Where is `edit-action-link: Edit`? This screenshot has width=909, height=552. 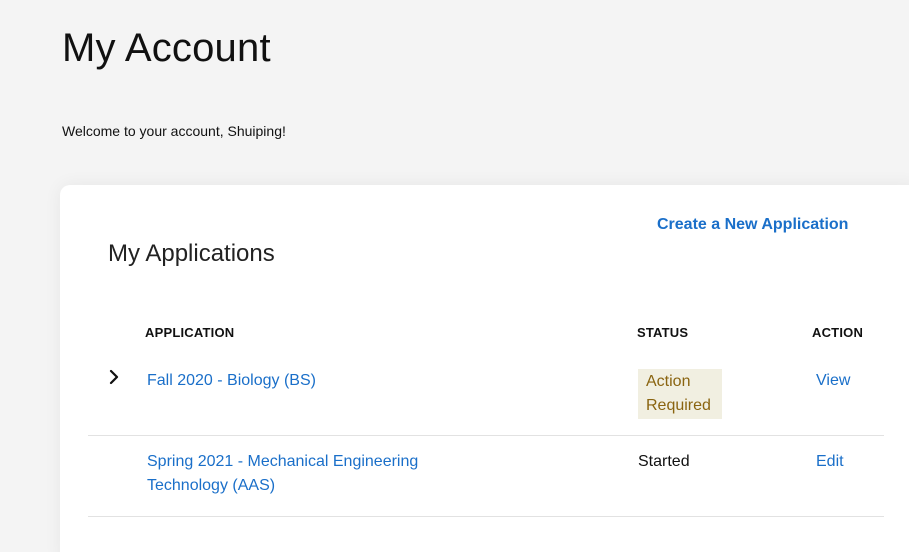 edit-action-link: Edit is located at coordinates (830, 462).